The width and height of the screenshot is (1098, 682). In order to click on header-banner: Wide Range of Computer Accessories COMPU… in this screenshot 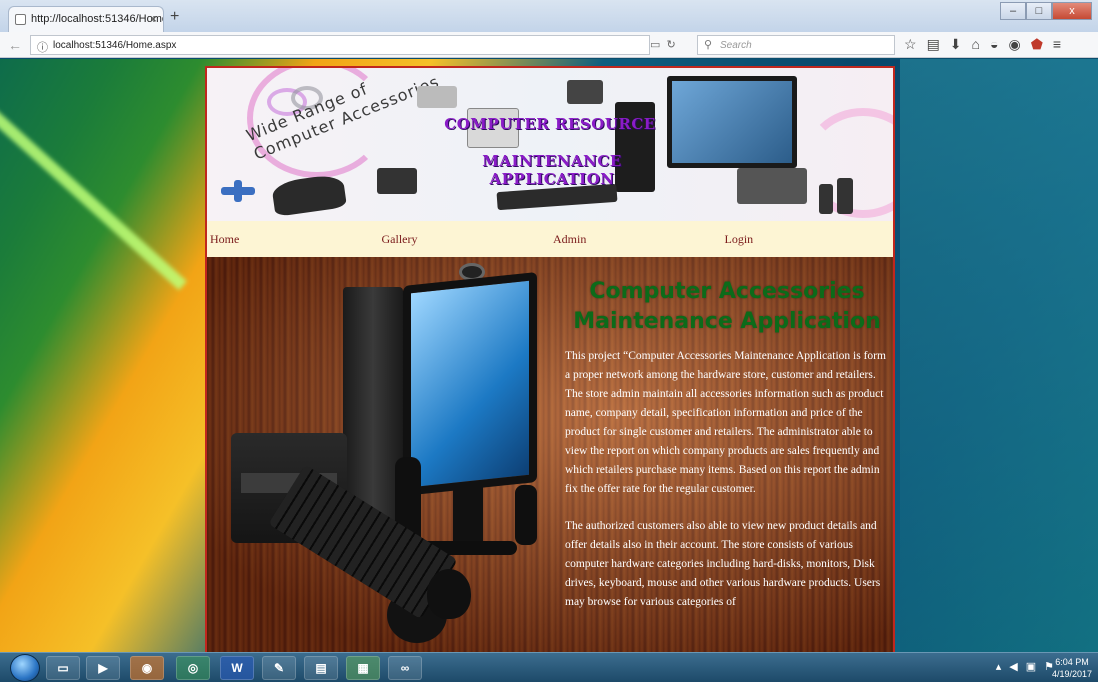, I will do `click(550, 144)`.